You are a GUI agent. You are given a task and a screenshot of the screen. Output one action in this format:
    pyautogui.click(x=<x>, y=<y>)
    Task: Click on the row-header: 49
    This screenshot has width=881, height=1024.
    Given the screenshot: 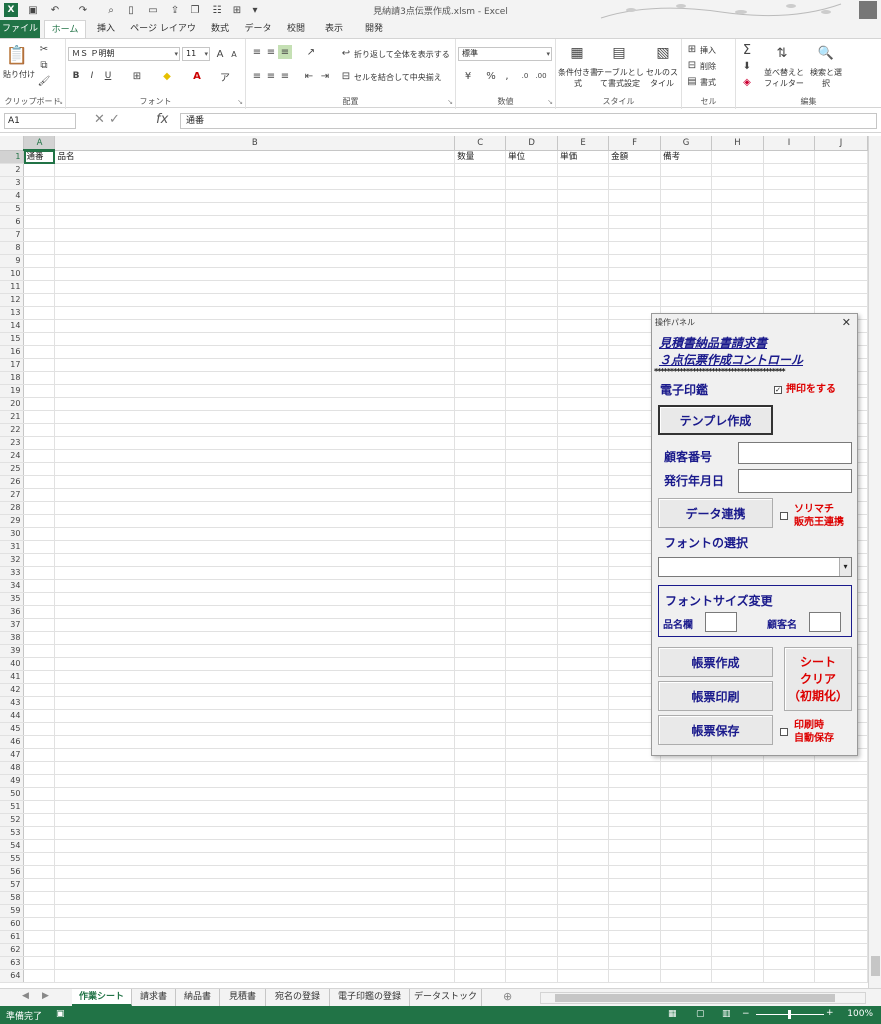 What is the action you would take?
    pyautogui.click(x=12, y=781)
    